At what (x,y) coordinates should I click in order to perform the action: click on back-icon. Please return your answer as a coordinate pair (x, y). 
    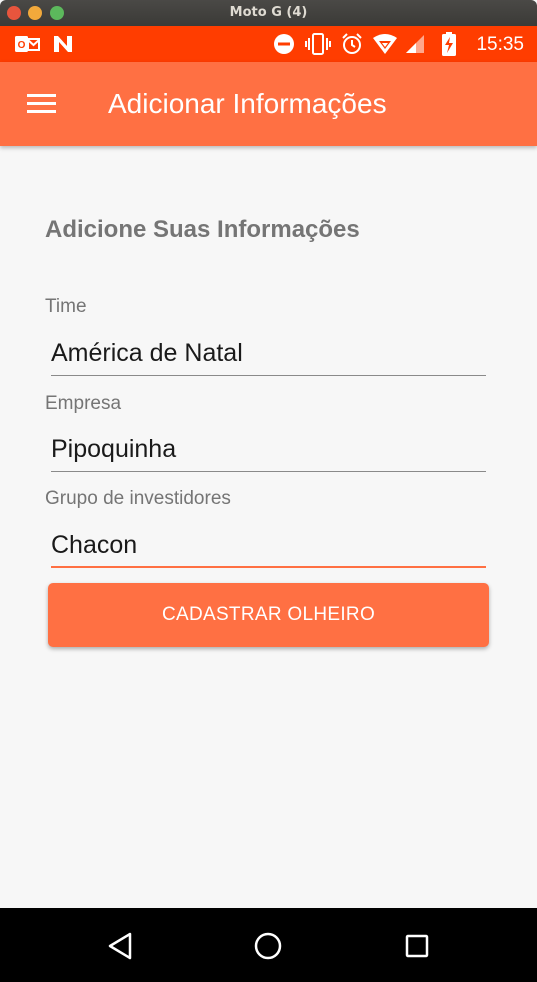
    Looking at the image, I should click on (120, 946).